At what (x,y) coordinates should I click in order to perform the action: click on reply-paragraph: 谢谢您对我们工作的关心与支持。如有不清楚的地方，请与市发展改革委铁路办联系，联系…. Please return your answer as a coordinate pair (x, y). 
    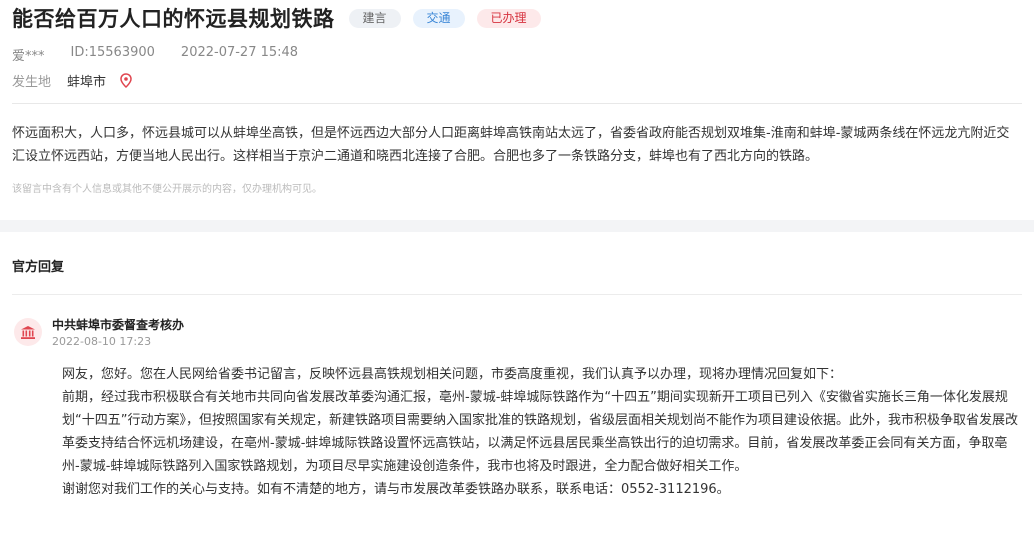
    Looking at the image, I should click on (396, 489).